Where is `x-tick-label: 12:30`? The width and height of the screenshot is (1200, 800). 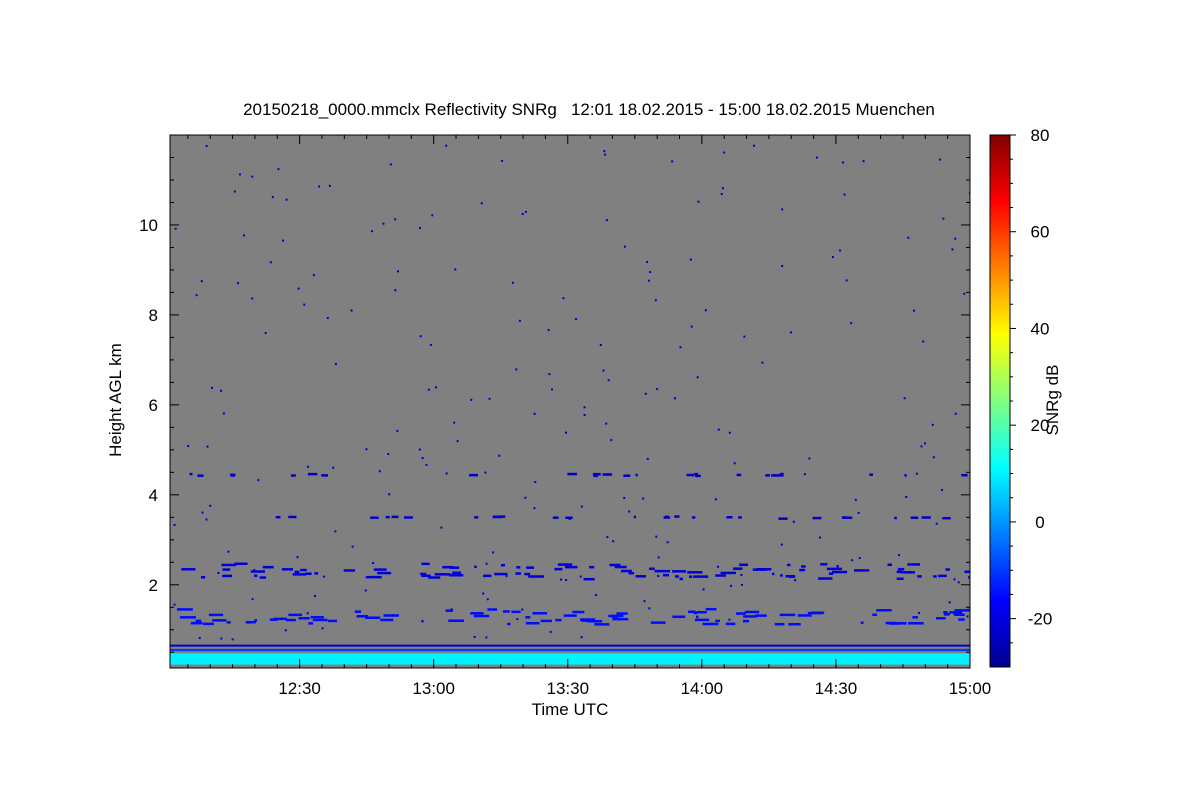
x-tick-label: 12:30 is located at coordinates (299, 688).